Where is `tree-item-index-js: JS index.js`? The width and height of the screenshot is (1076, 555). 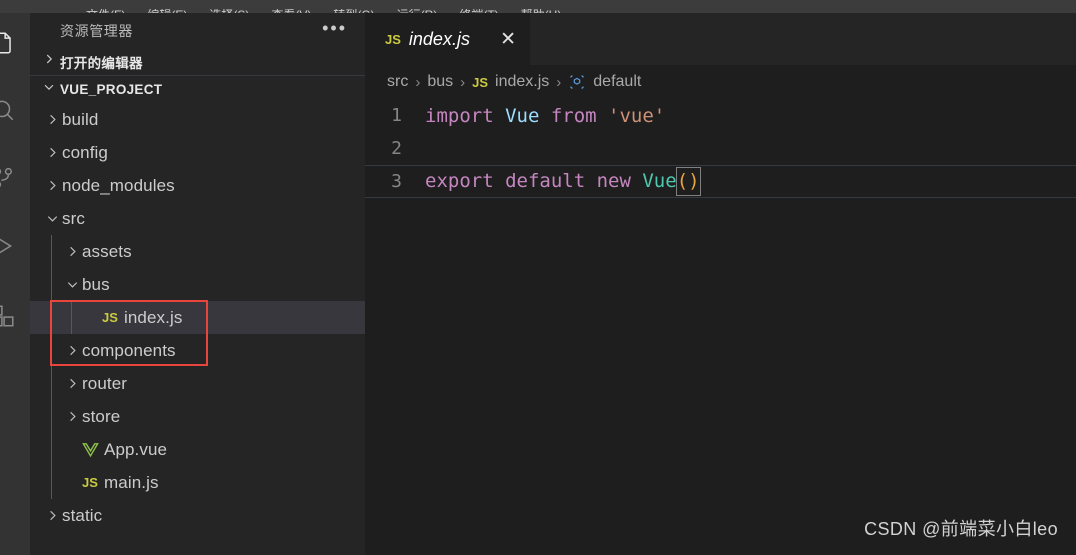
tree-item-index-js: JS index.js is located at coordinates (197, 317).